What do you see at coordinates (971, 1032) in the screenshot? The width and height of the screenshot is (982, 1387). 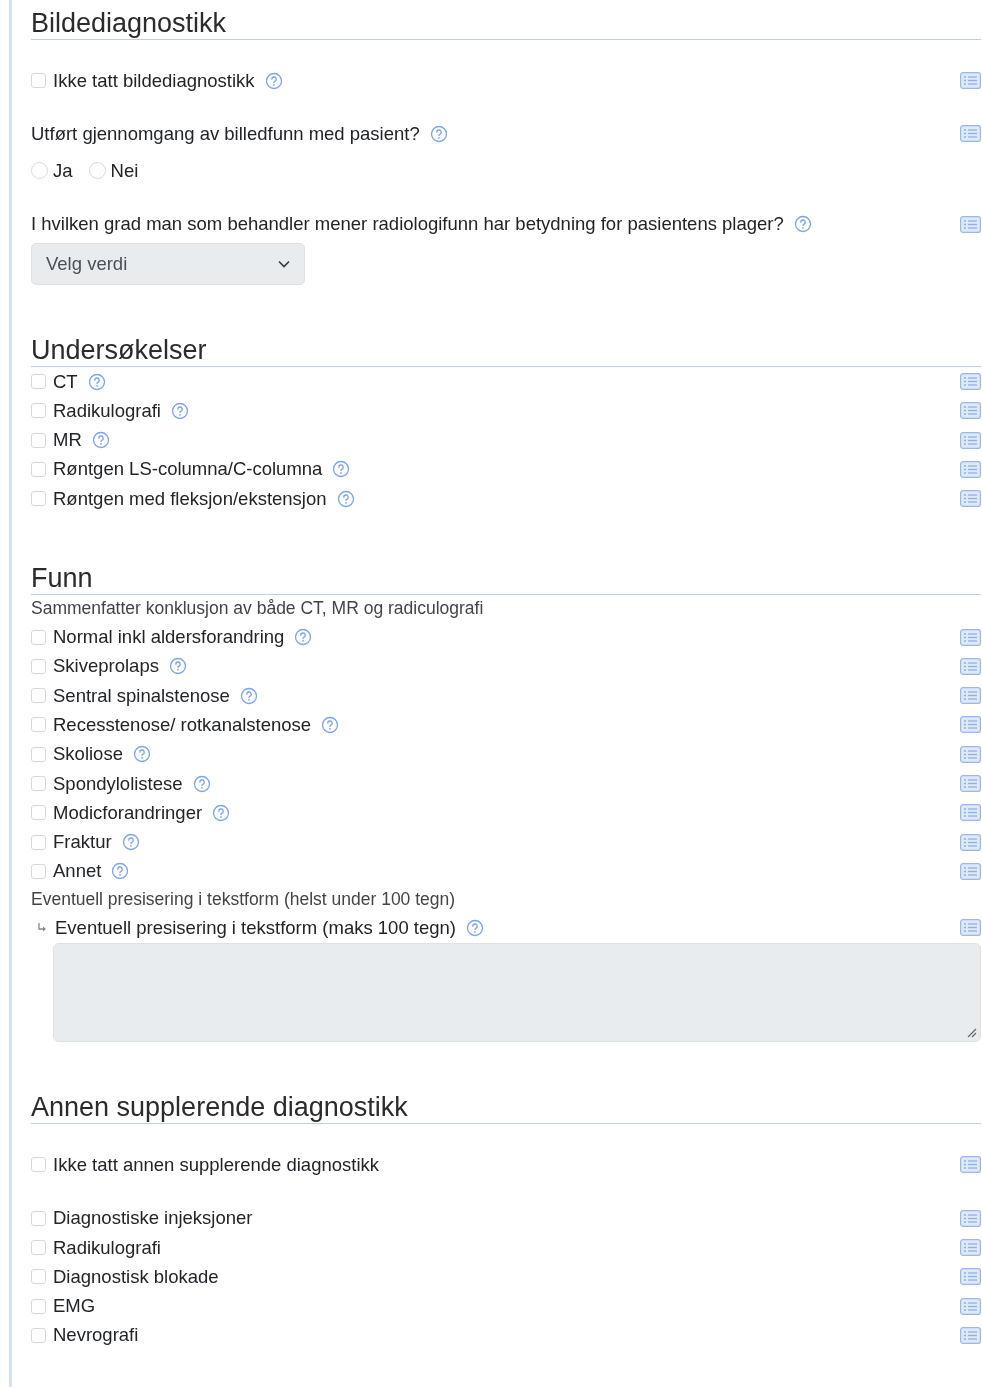 I see `resize-grip-icon` at bounding box center [971, 1032].